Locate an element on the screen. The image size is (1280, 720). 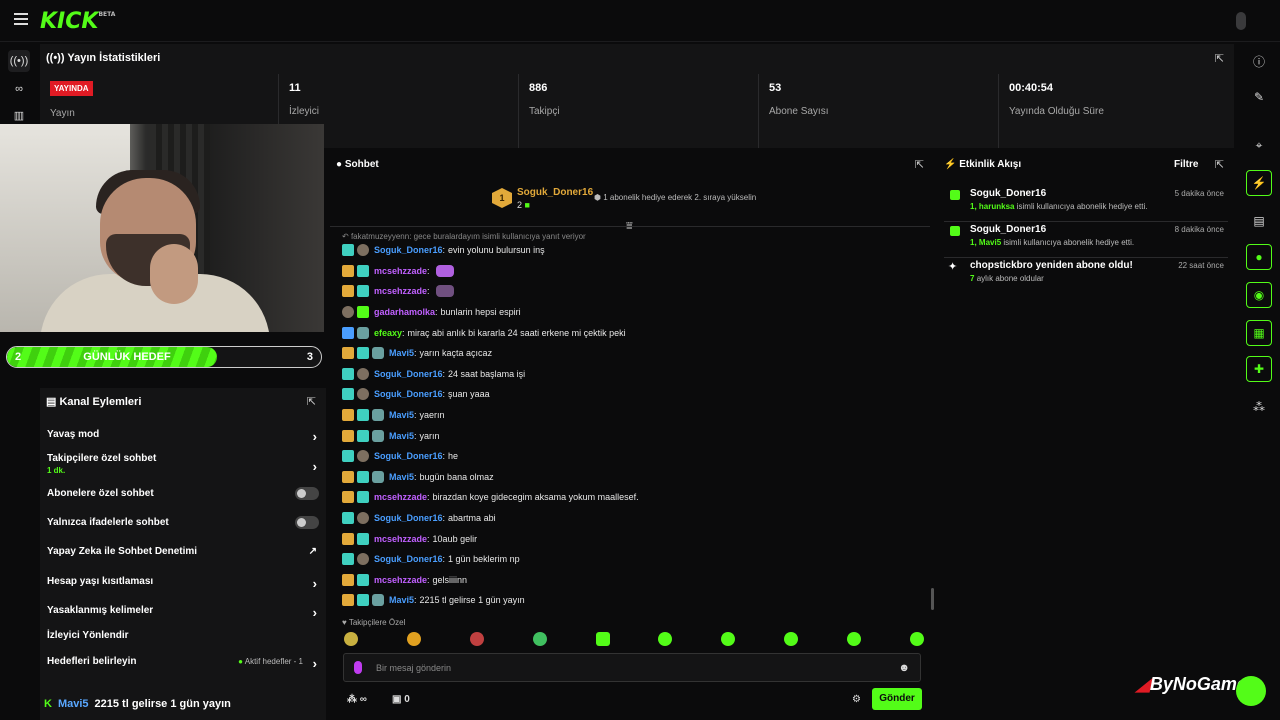
account-age-row: Hesap yaşı kısıtlaması › is located at coordinates (183, 583).